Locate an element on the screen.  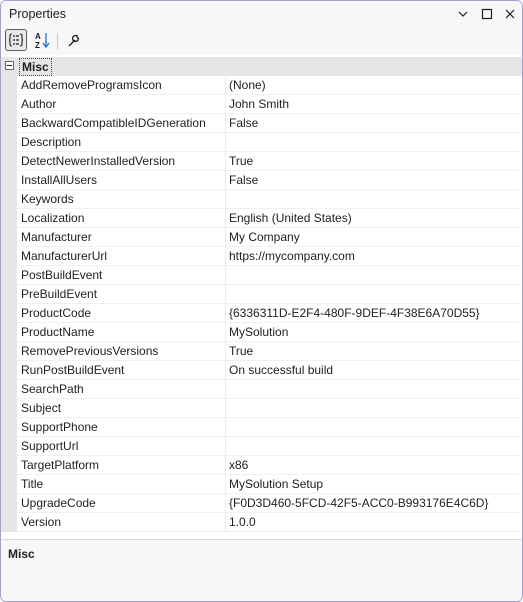
property-row: RunPostBuildEvent On successful build is located at coordinates (261, 370).